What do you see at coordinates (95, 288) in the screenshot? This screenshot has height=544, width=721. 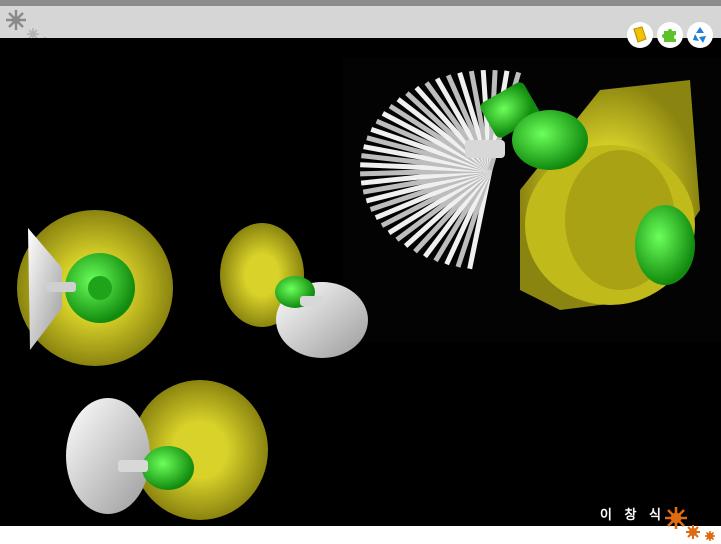 I see `gear-assembly-left` at bounding box center [95, 288].